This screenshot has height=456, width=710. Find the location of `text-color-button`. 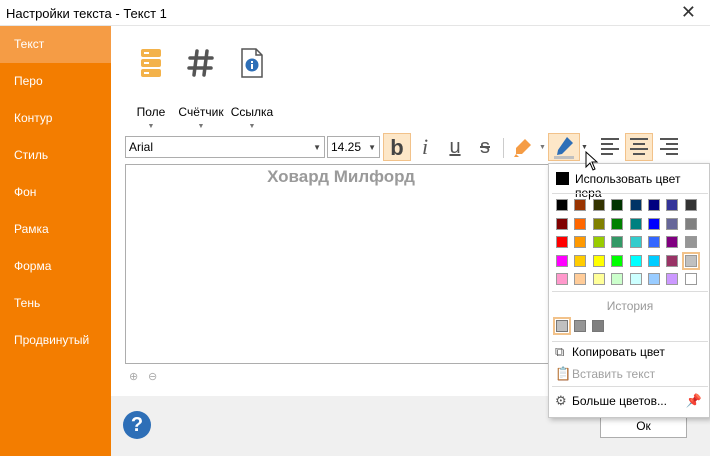

text-color-button is located at coordinates (564, 147).